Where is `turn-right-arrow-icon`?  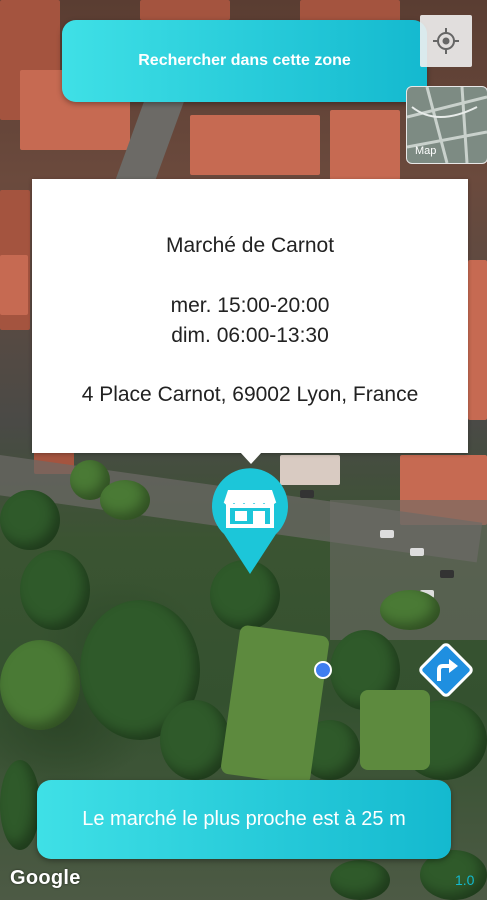
turn-right-arrow-icon is located at coordinates (446, 670).